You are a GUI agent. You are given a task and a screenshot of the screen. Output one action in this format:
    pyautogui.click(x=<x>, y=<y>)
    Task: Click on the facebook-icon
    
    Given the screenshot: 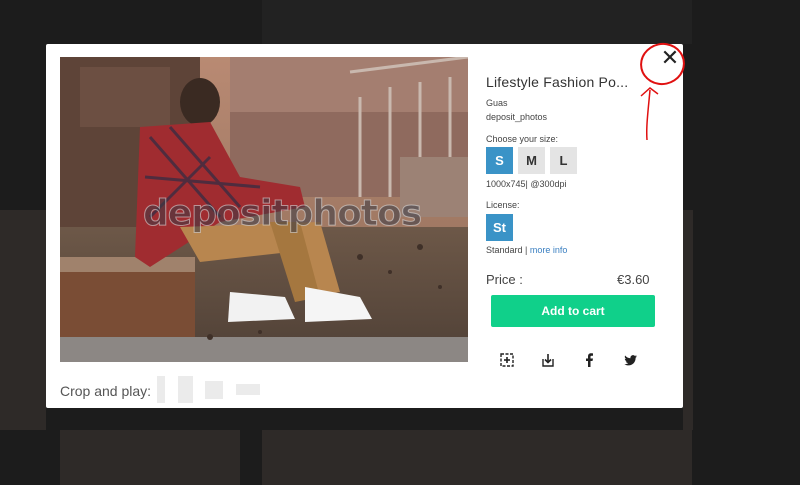 What is the action you would take?
    pyautogui.click(x=589, y=360)
    